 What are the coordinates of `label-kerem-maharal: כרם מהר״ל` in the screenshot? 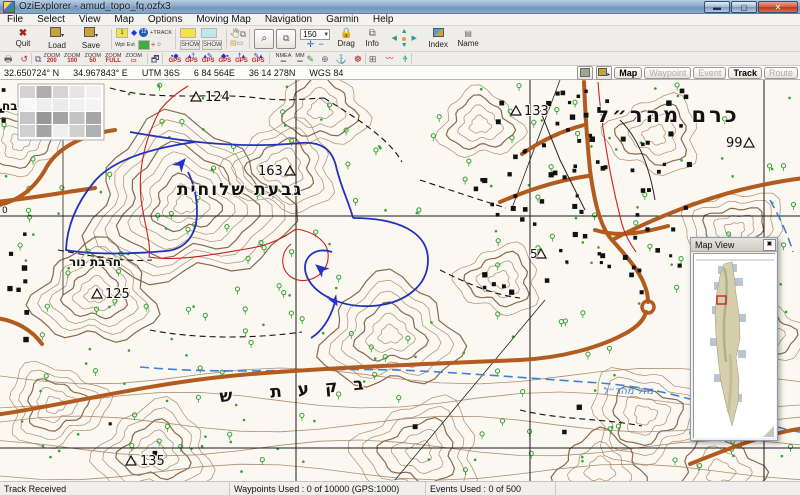 It's located at (667, 115).